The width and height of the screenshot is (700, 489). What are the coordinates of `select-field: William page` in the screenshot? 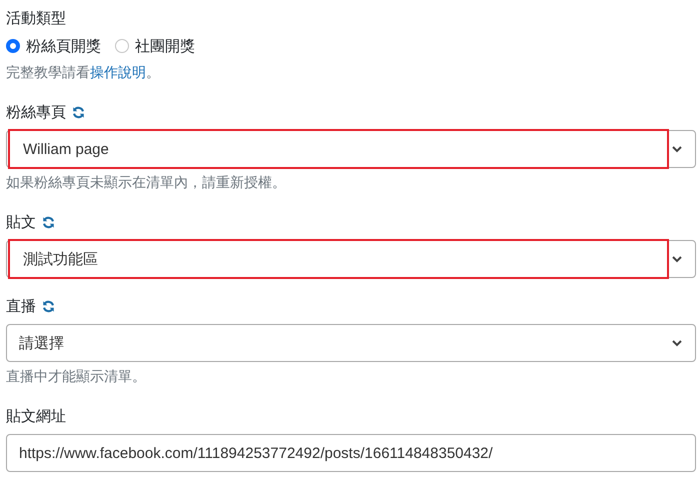 It's located at (351, 149).